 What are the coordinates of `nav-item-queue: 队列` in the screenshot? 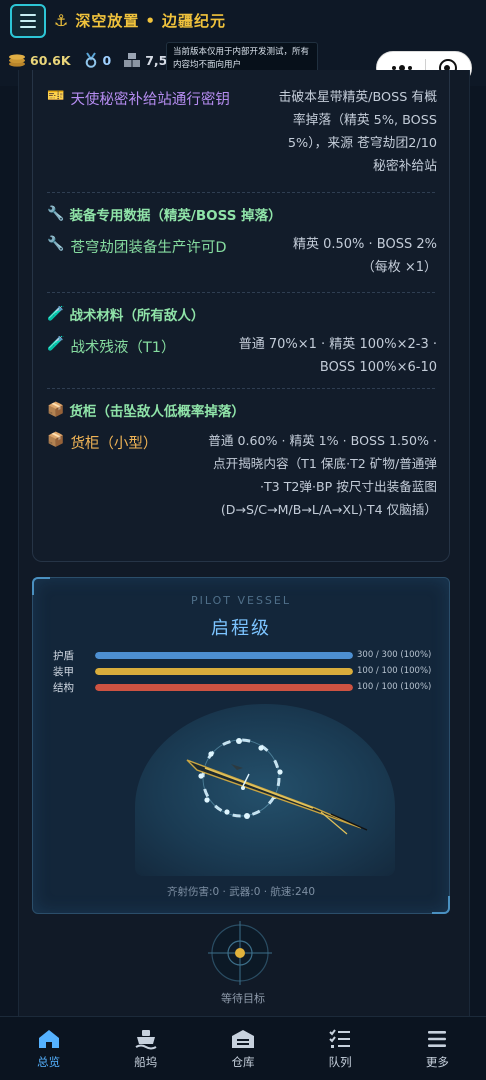 It's located at (340, 1048).